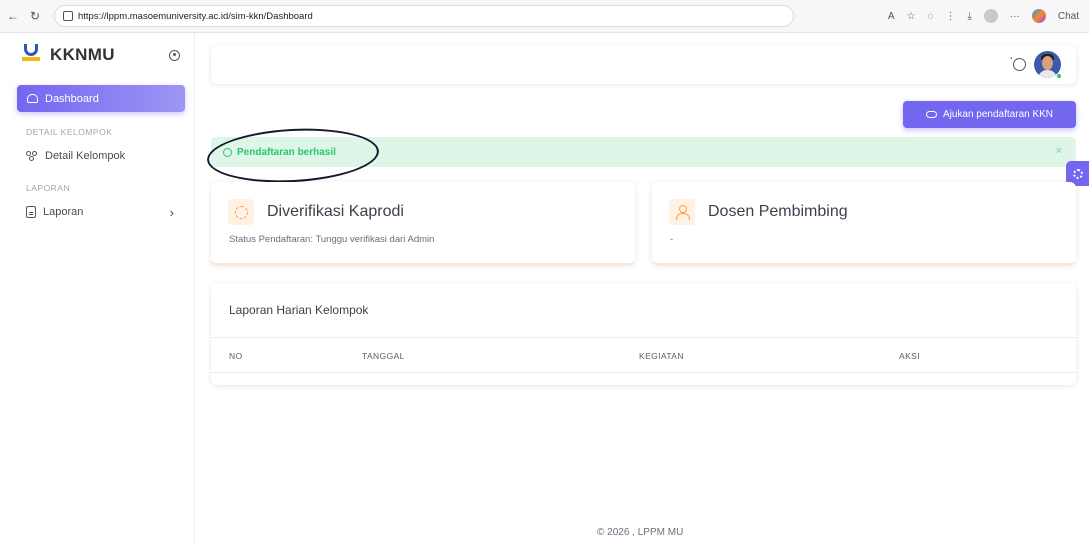 This screenshot has height=546, width=1089. Describe the element at coordinates (864, 223) in the screenshot. I see `supervisor-card: Dosen Pembimbing -` at that location.